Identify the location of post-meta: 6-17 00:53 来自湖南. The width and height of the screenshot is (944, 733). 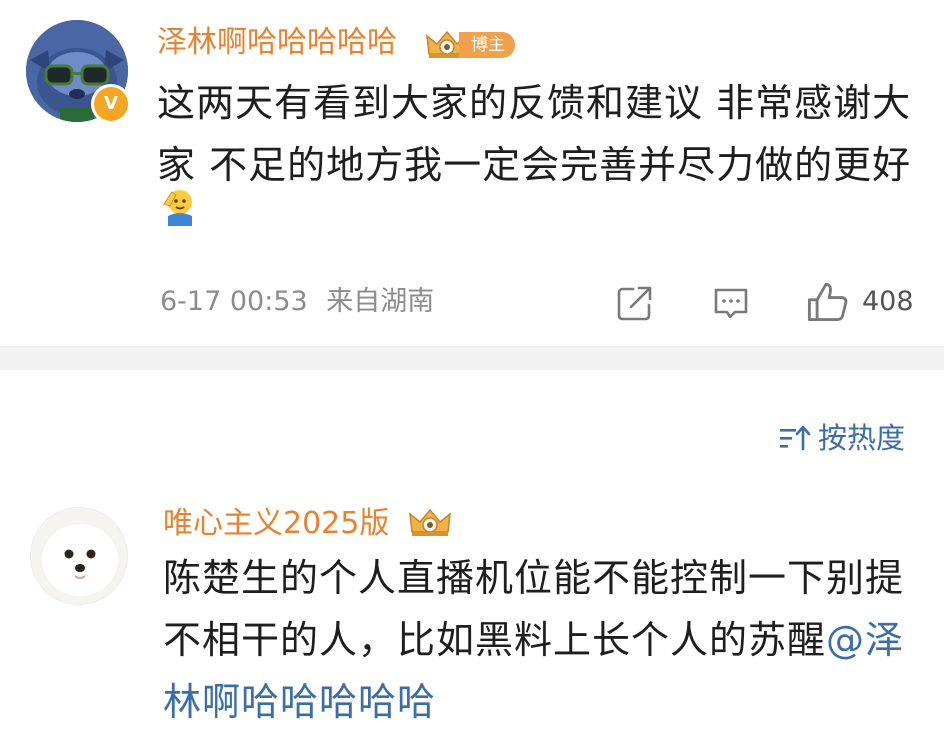
(297, 302).